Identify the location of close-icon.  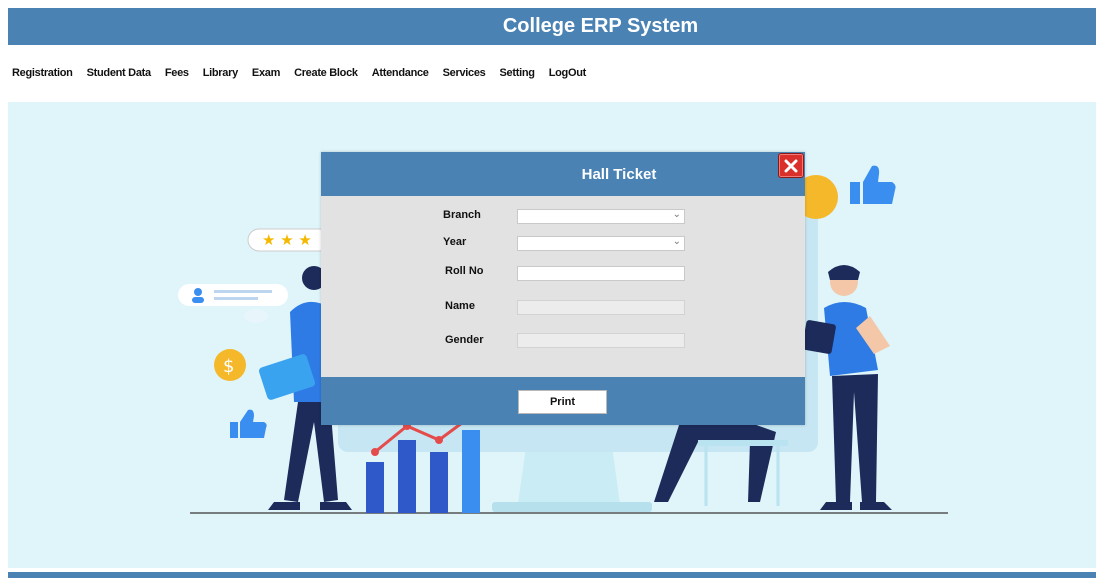
(791, 165).